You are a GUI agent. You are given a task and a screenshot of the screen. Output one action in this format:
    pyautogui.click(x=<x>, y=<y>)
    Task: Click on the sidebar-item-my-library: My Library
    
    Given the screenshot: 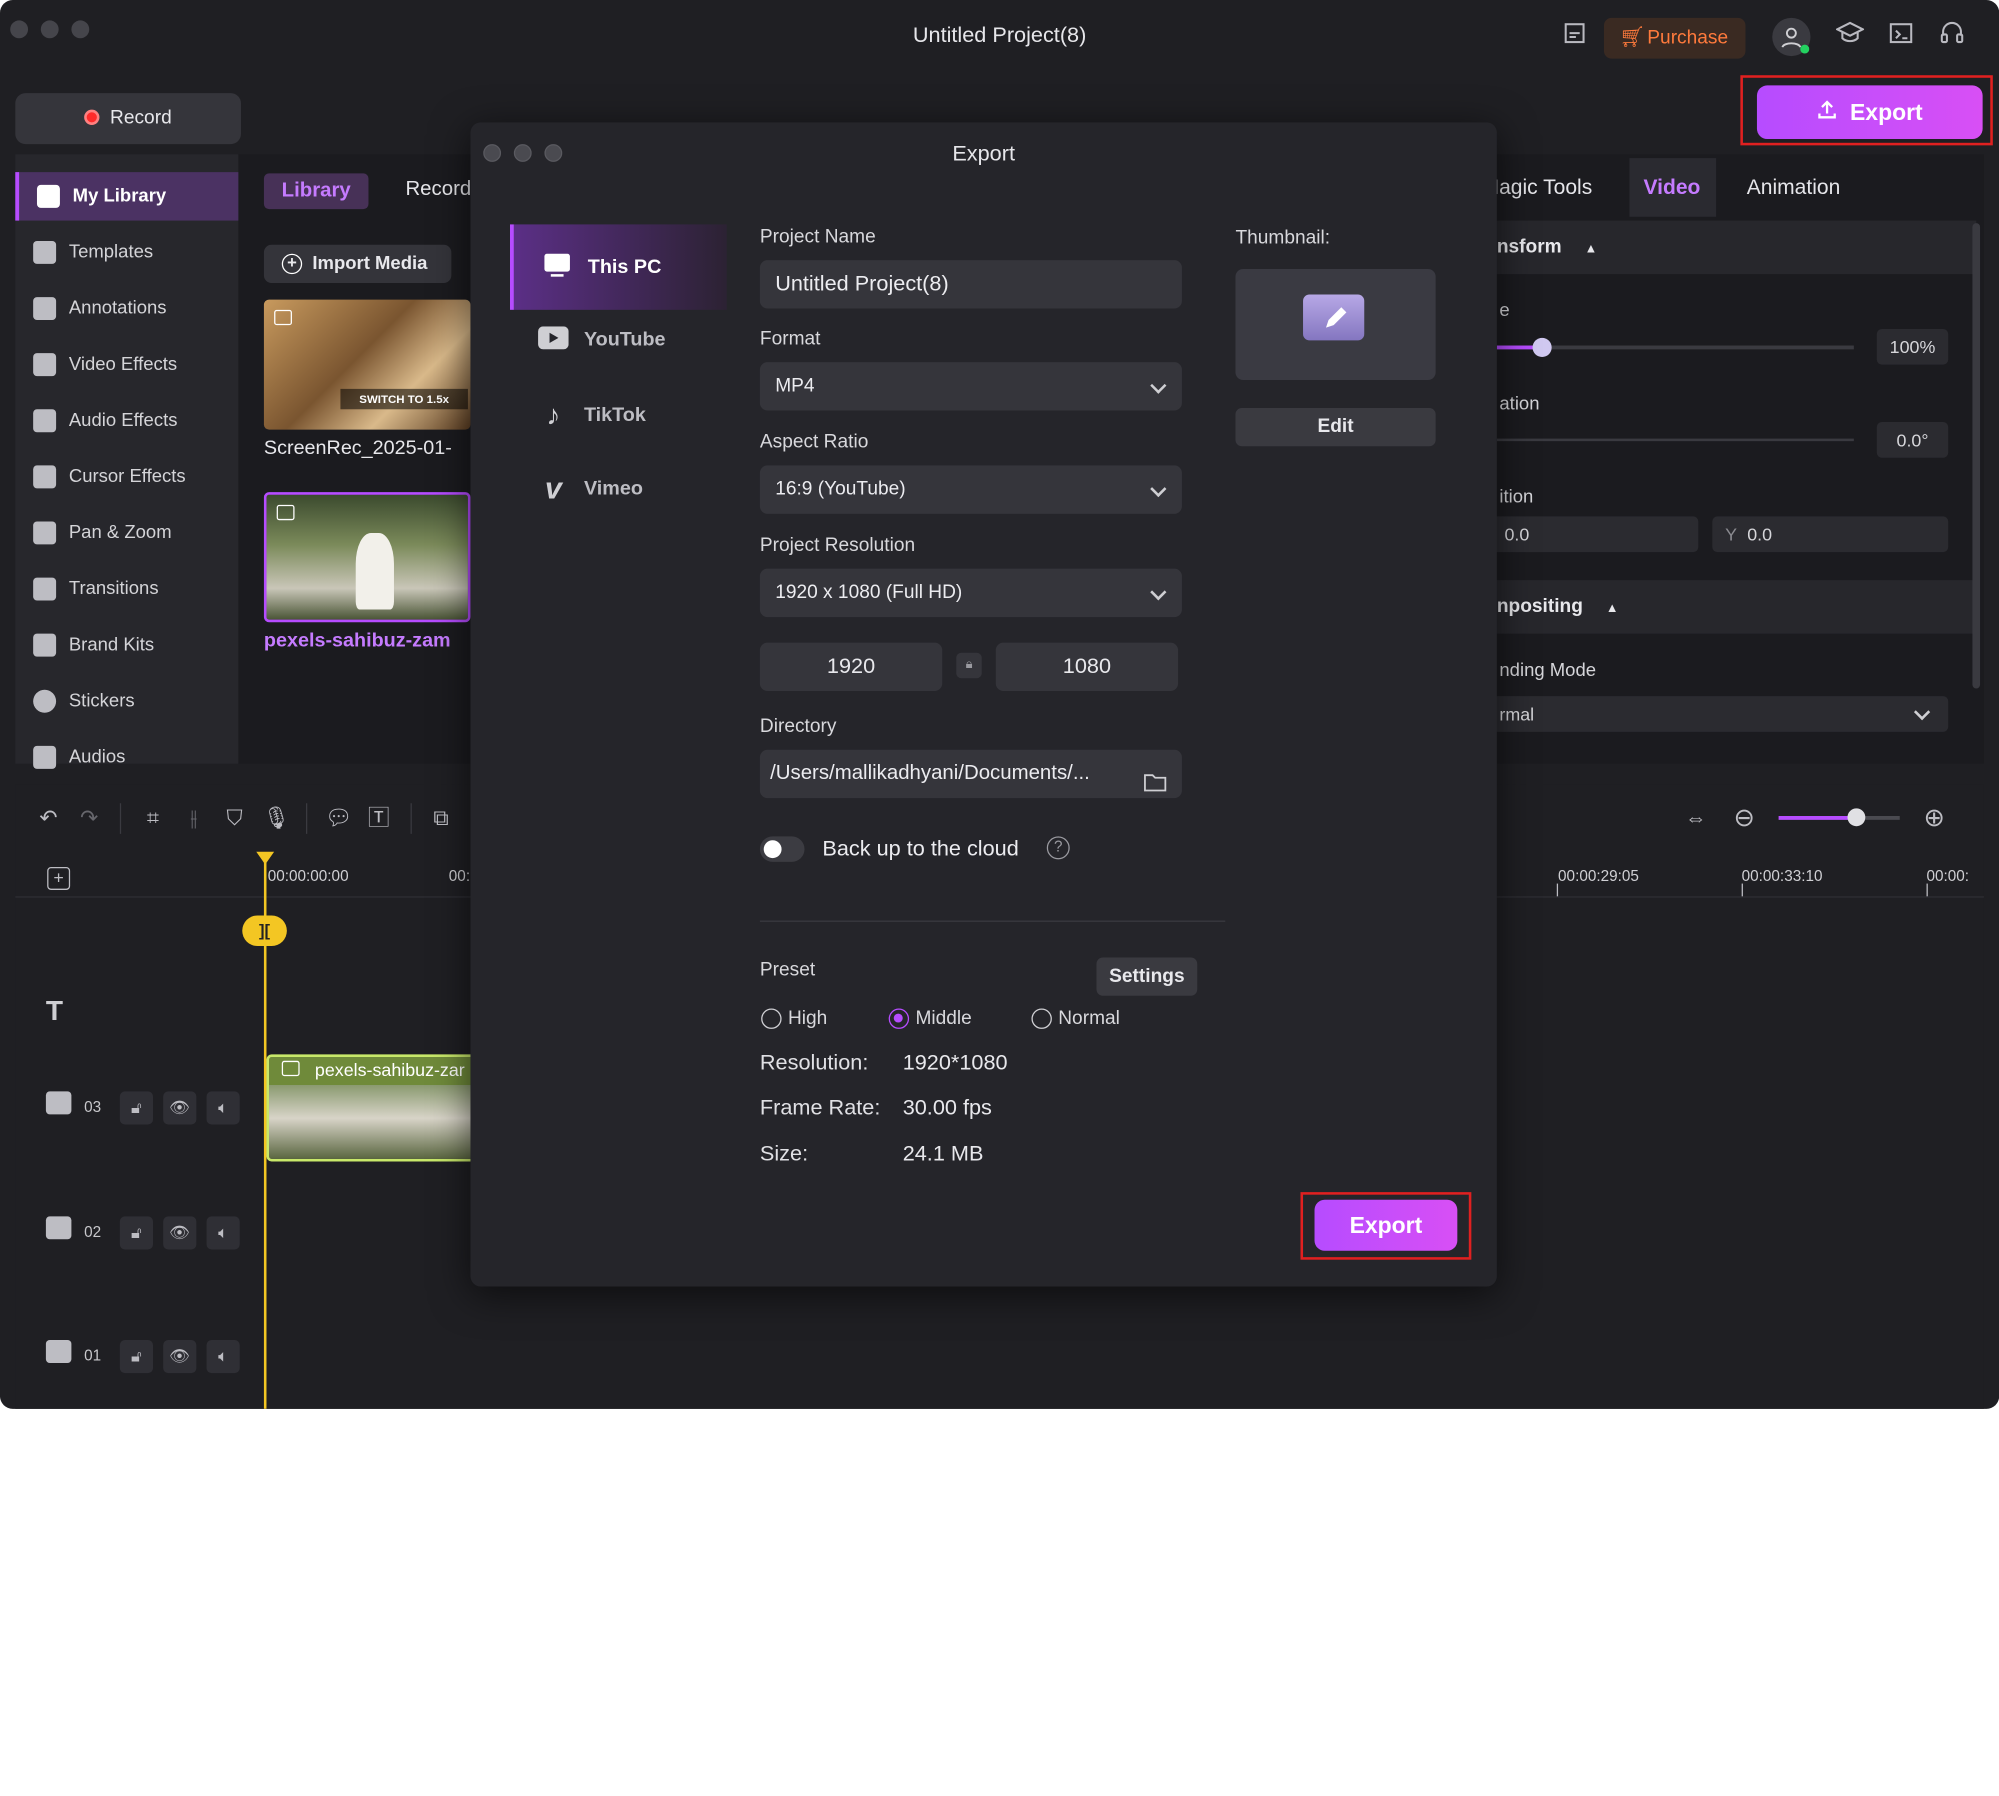 What is the action you would take?
    pyautogui.click(x=127, y=196)
    